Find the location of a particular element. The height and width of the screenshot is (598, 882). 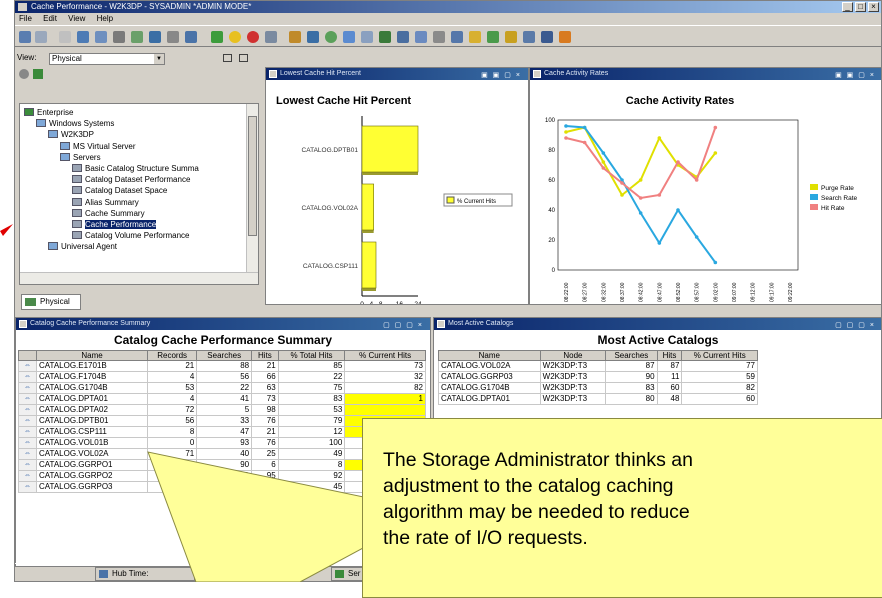

callout-line: The Storage Administrator thinks an is located at coordinates (538, 460).